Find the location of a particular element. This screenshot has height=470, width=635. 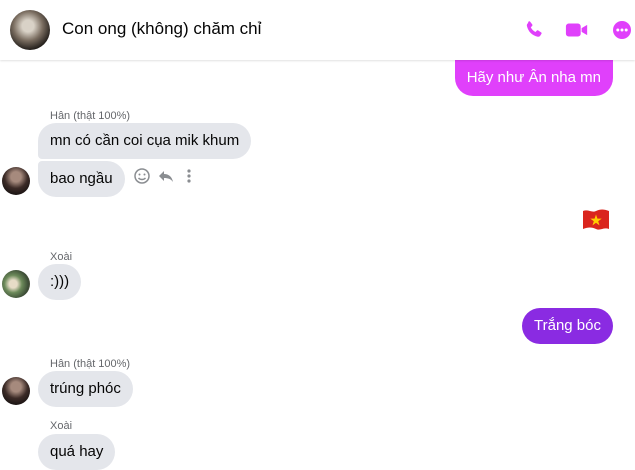

video-camera-icon is located at coordinates (578, 30).